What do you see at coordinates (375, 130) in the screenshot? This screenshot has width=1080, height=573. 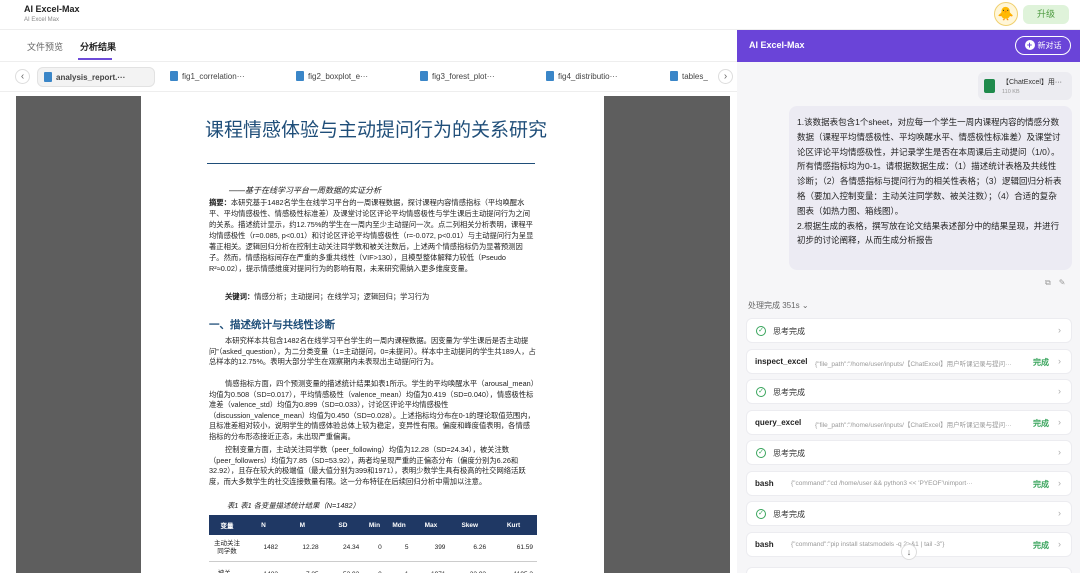 I see `document-title: 课程情感体验与主动提问行为的关系研究` at bounding box center [375, 130].